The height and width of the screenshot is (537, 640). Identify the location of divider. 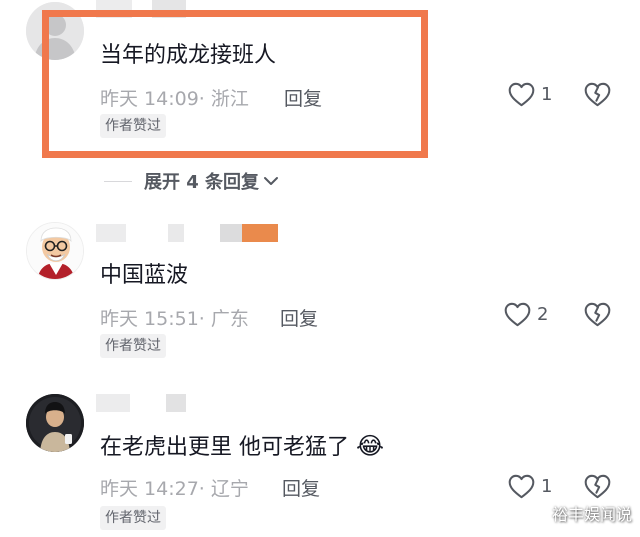
(118, 181).